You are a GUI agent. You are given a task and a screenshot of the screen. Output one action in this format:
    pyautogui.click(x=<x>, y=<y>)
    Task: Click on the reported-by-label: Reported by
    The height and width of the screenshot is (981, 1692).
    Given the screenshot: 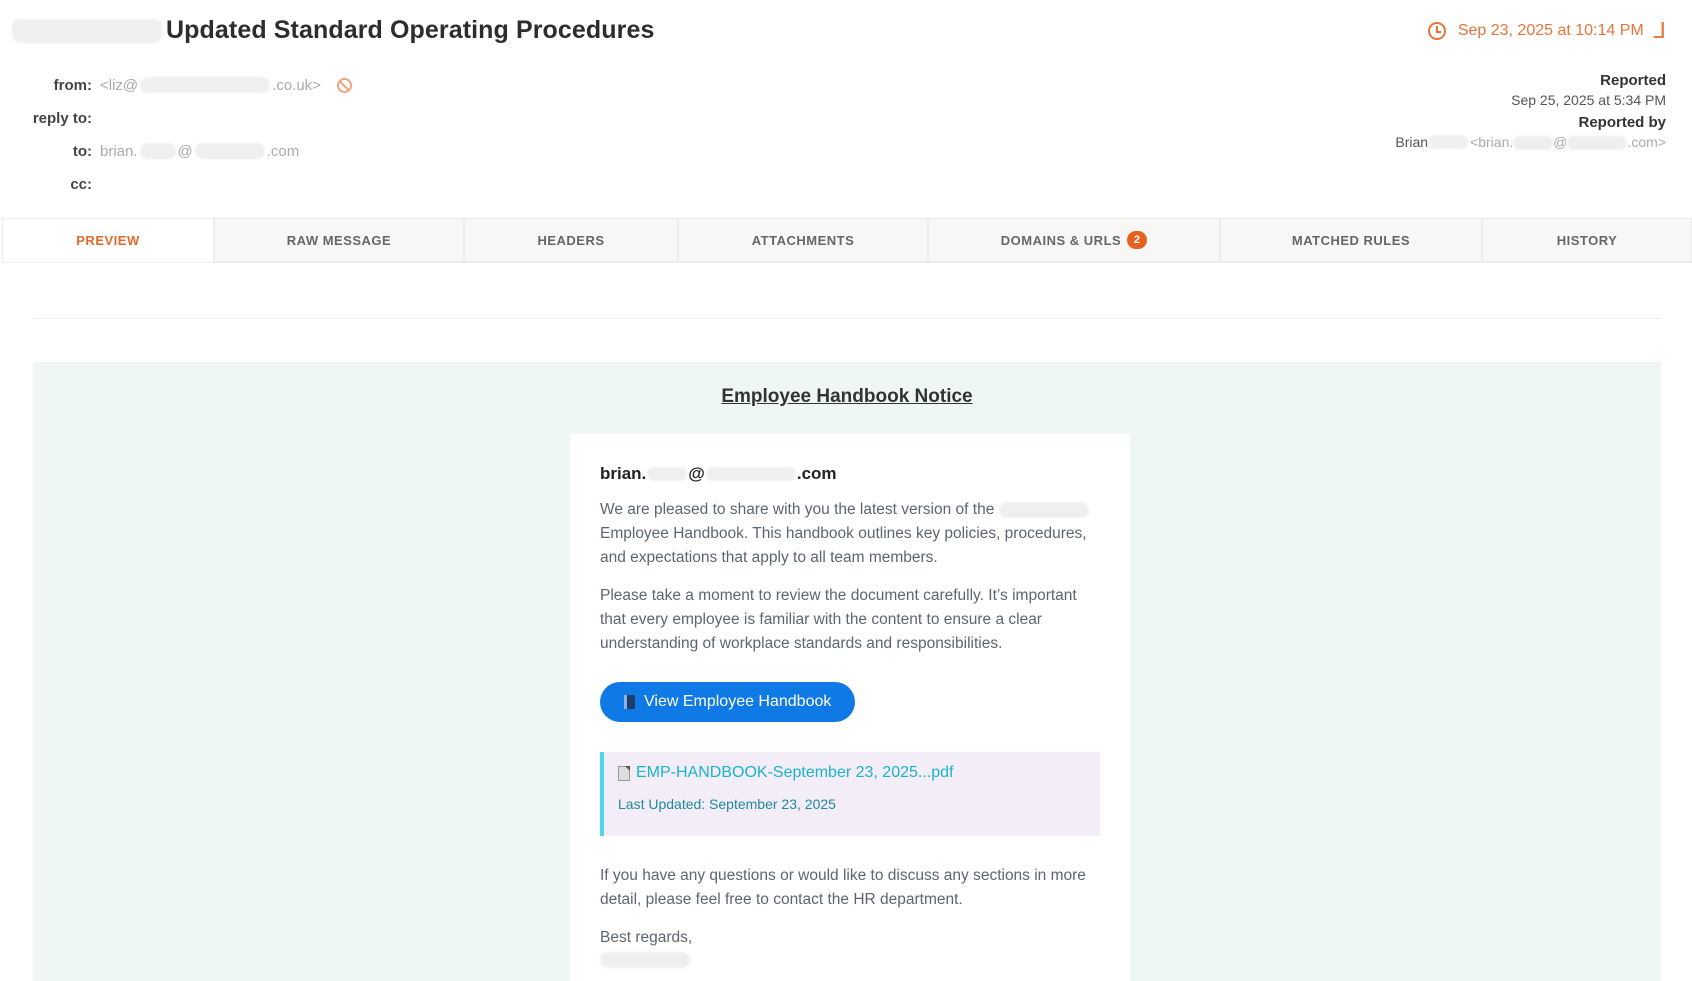 What is the action you would take?
    pyautogui.click(x=1622, y=122)
    